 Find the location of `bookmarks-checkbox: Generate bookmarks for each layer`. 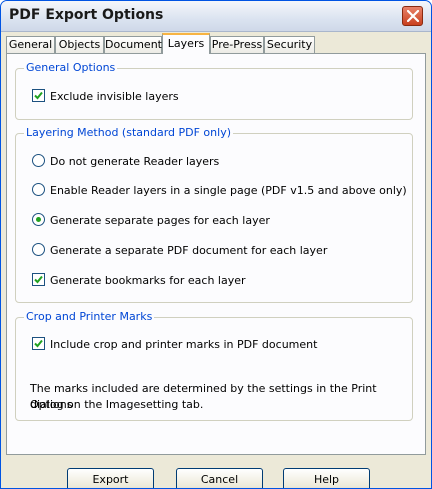

bookmarks-checkbox: Generate bookmarks for each layer is located at coordinates (139, 280).